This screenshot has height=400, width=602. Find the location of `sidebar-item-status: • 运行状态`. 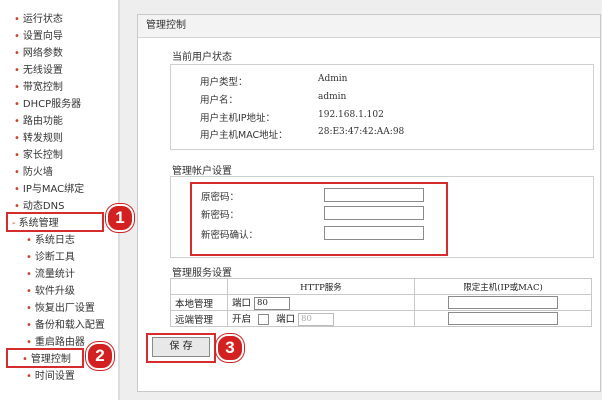

sidebar-item-status: • 运行状态 is located at coordinates (38, 20).